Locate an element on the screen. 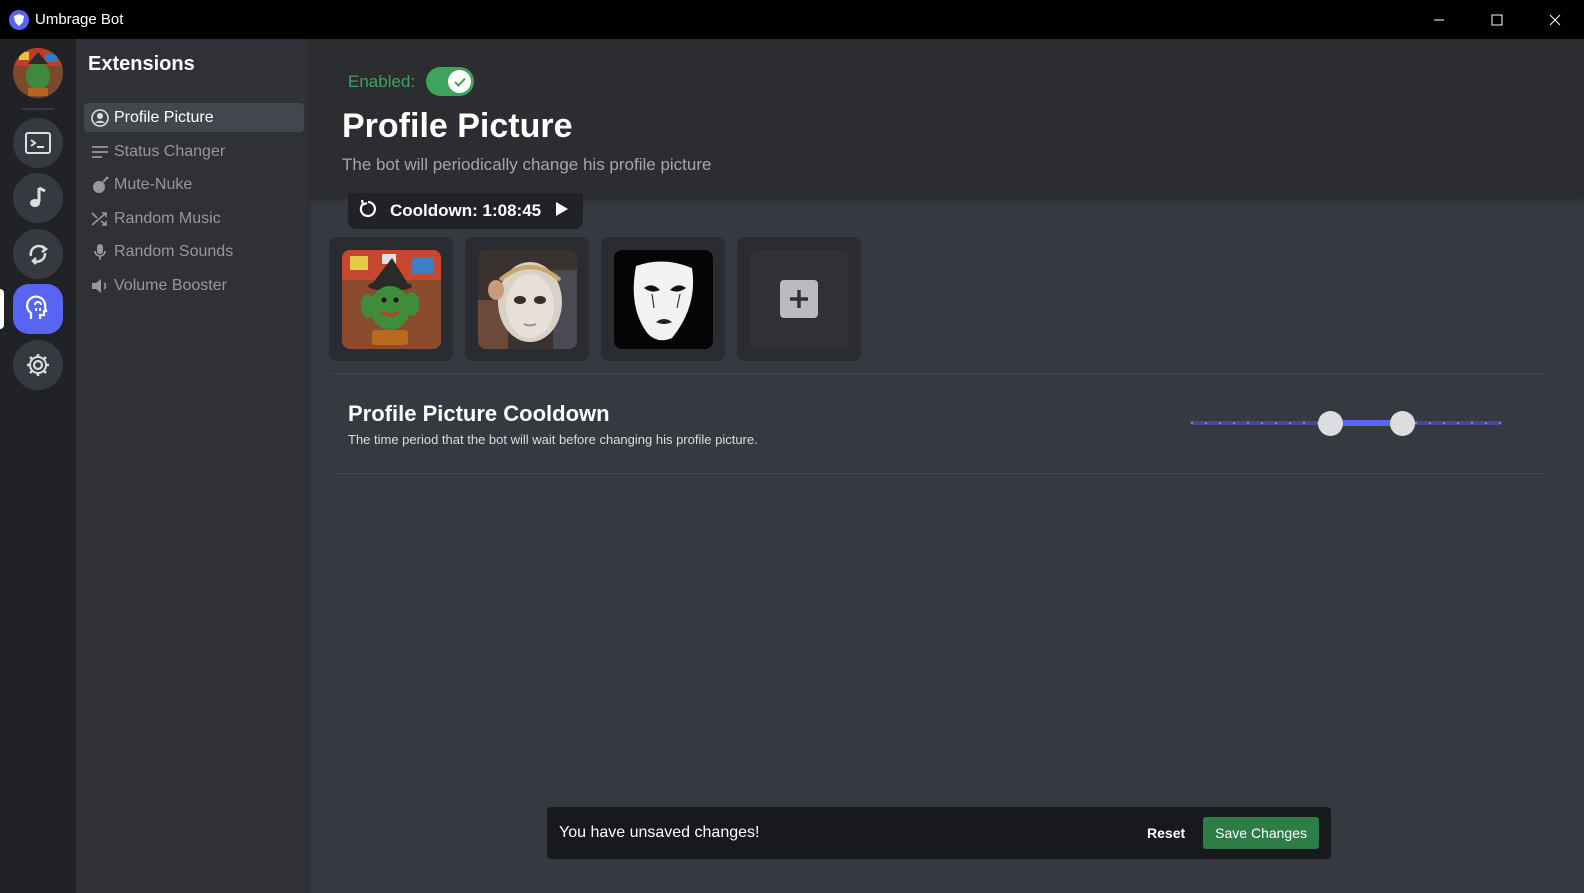 This screenshot has height=893, width=1584. repeat-icon is located at coordinates (39, 254).